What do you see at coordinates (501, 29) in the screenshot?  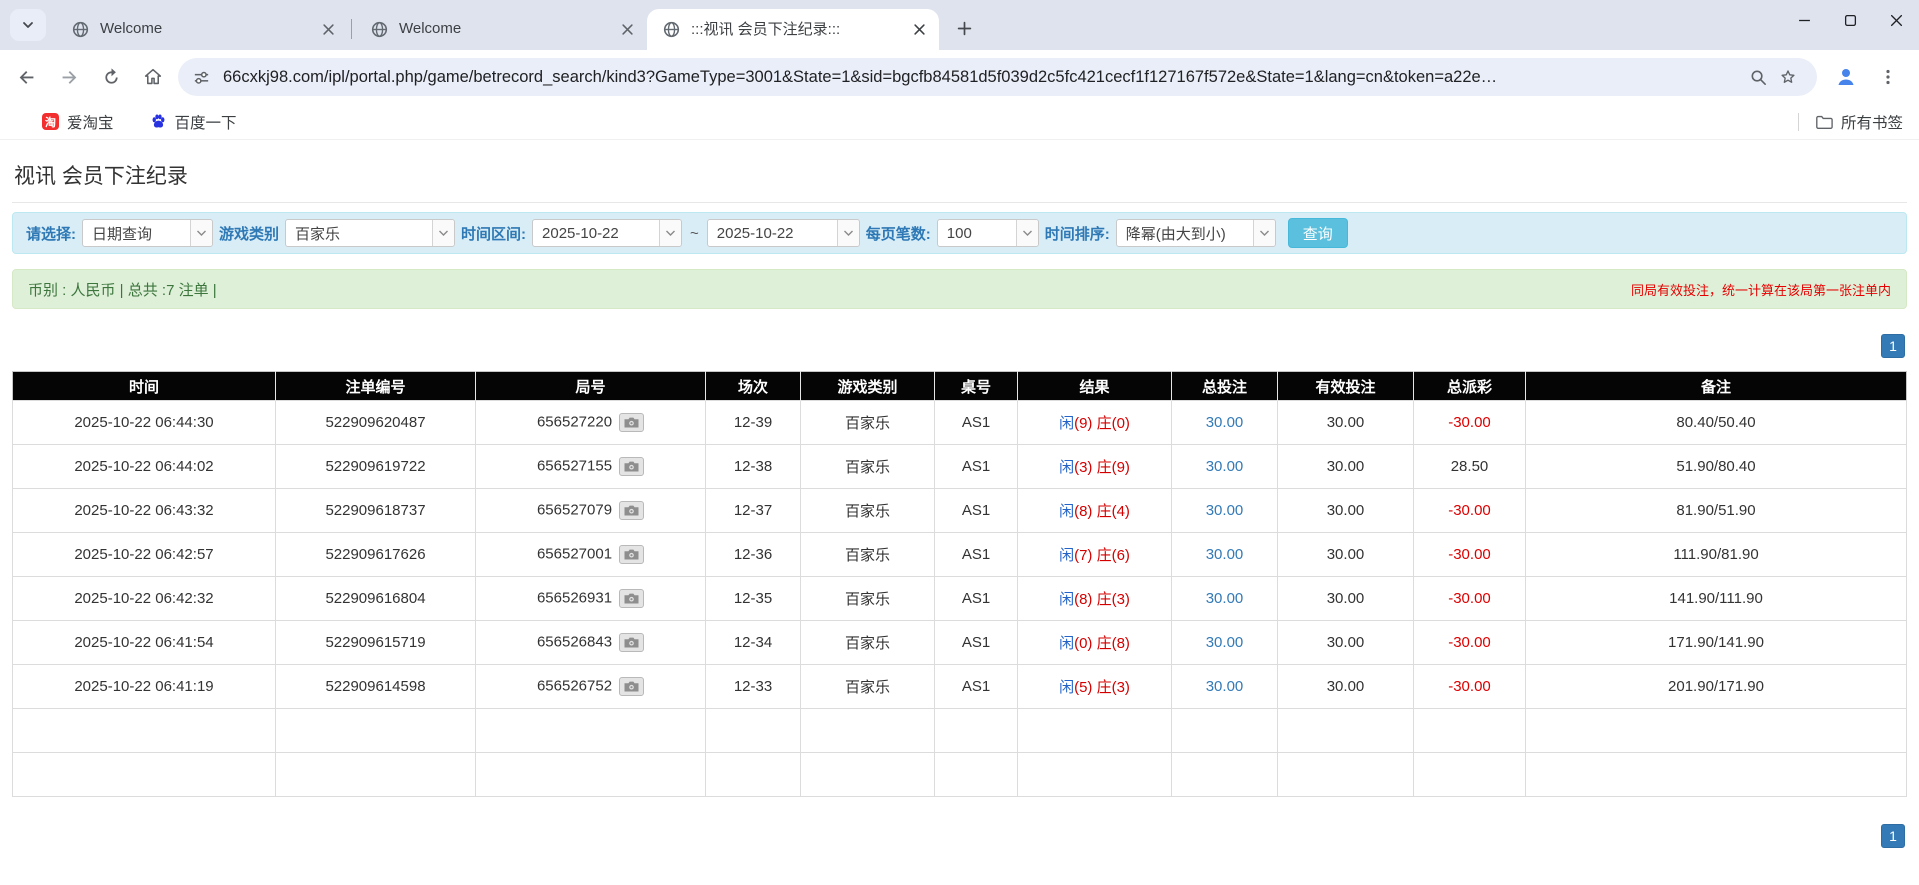 I see `tab-welcome-2: Welcome` at bounding box center [501, 29].